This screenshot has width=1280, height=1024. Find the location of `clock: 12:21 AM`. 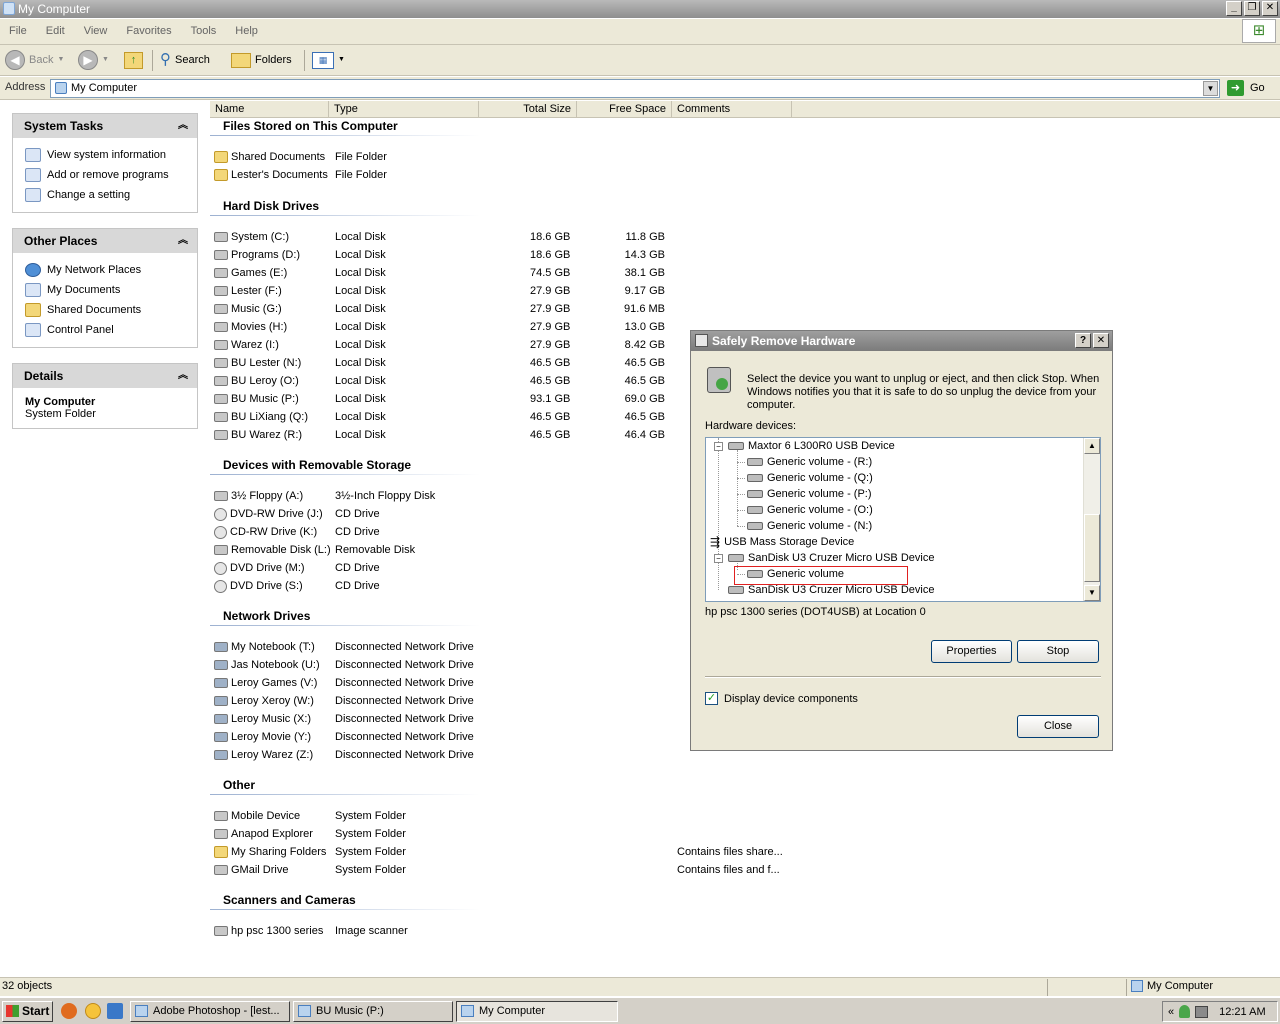

clock: 12:21 AM is located at coordinates (1242, 1012).